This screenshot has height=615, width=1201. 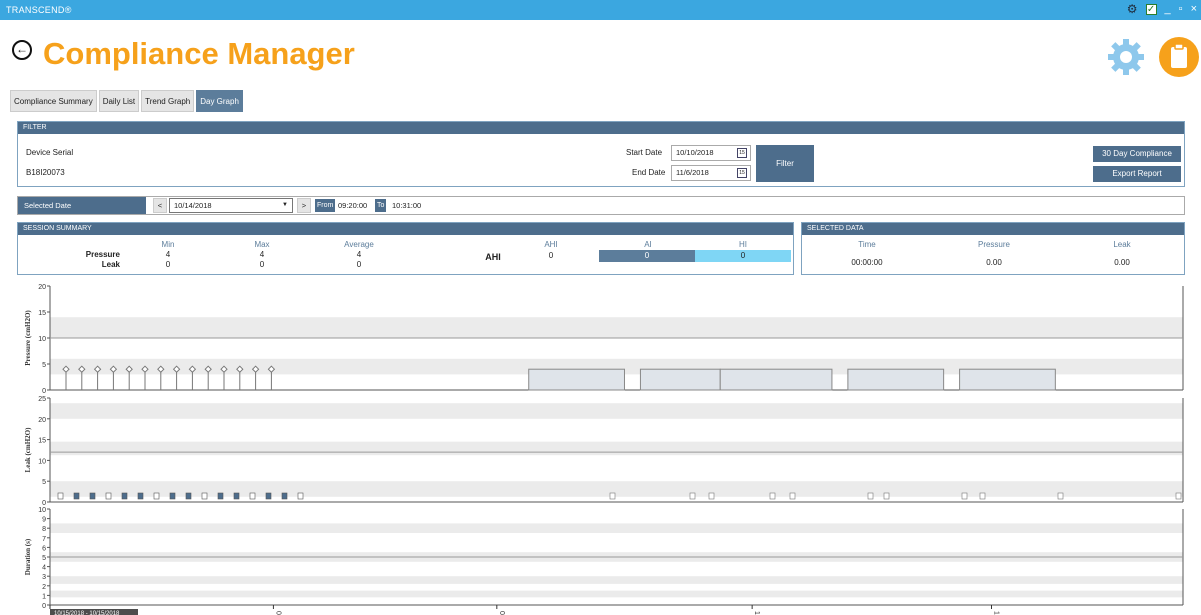 What do you see at coordinates (743, 244) in the screenshot?
I see `col-hi-header: HI` at bounding box center [743, 244].